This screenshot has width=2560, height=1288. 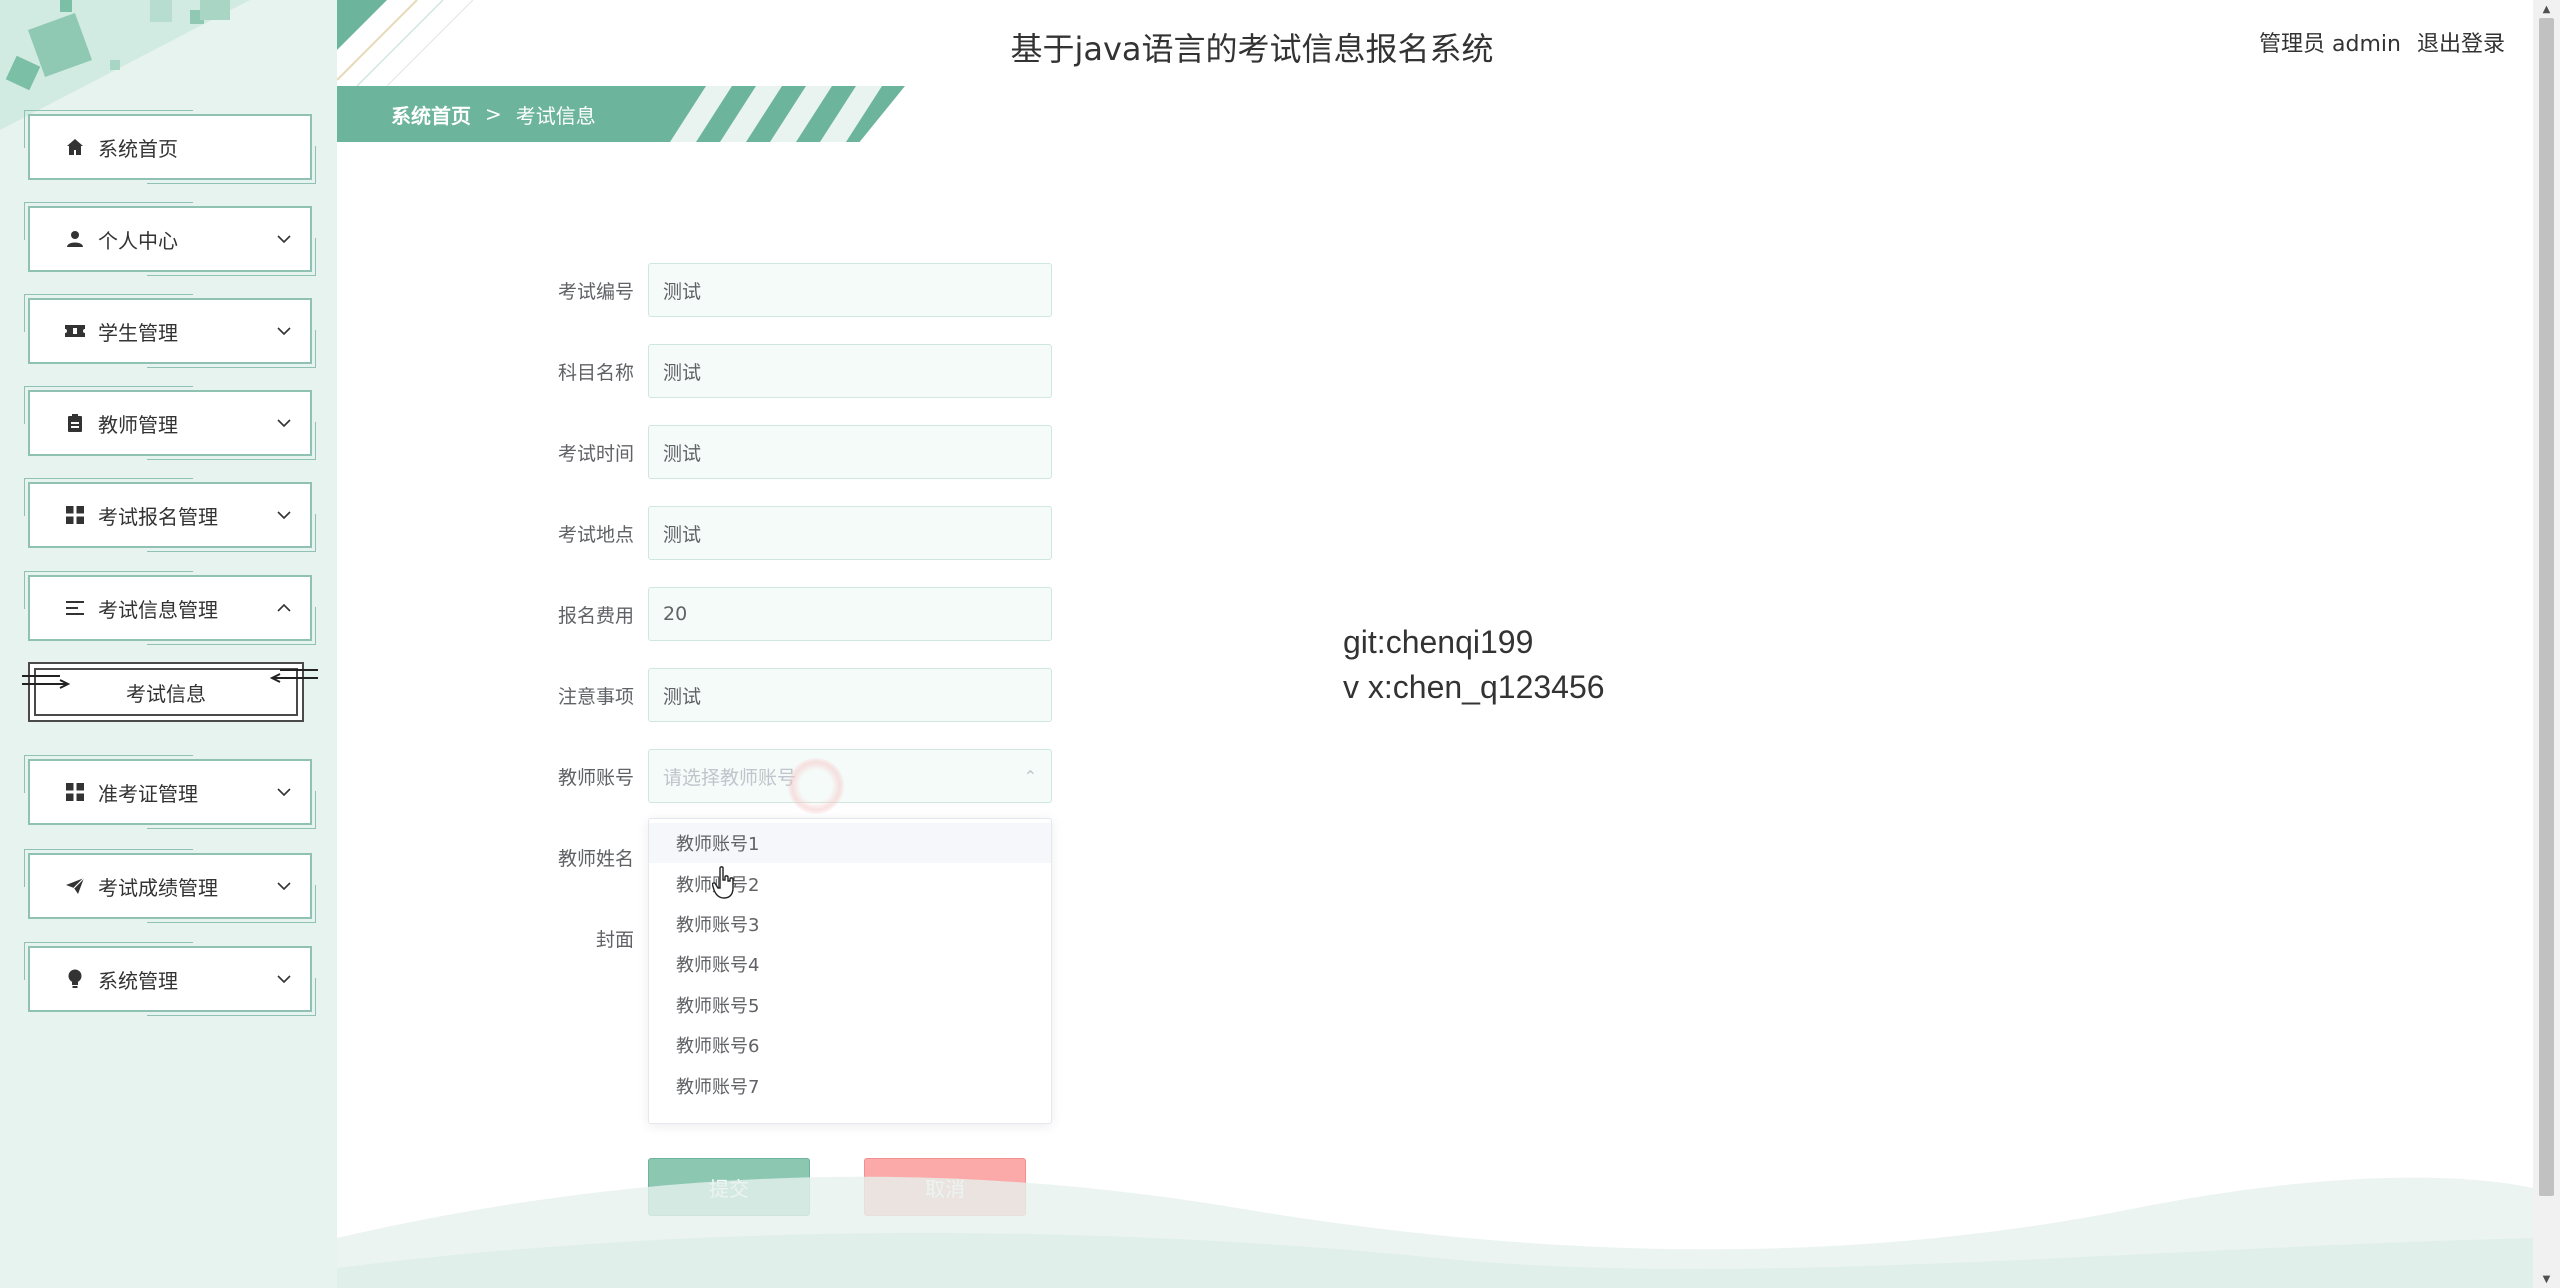 What do you see at coordinates (138, 980) in the screenshot?
I see `sidebar-item-label: 系统管理` at bounding box center [138, 980].